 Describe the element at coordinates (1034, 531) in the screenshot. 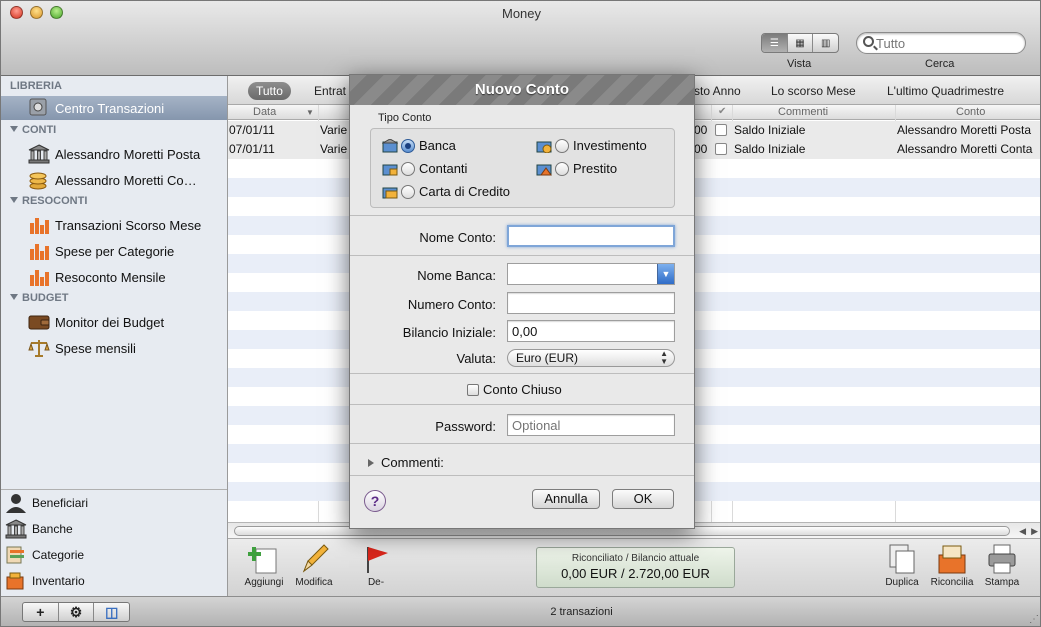

I see `scroll-right-arrow-icon: ▶` at that location.